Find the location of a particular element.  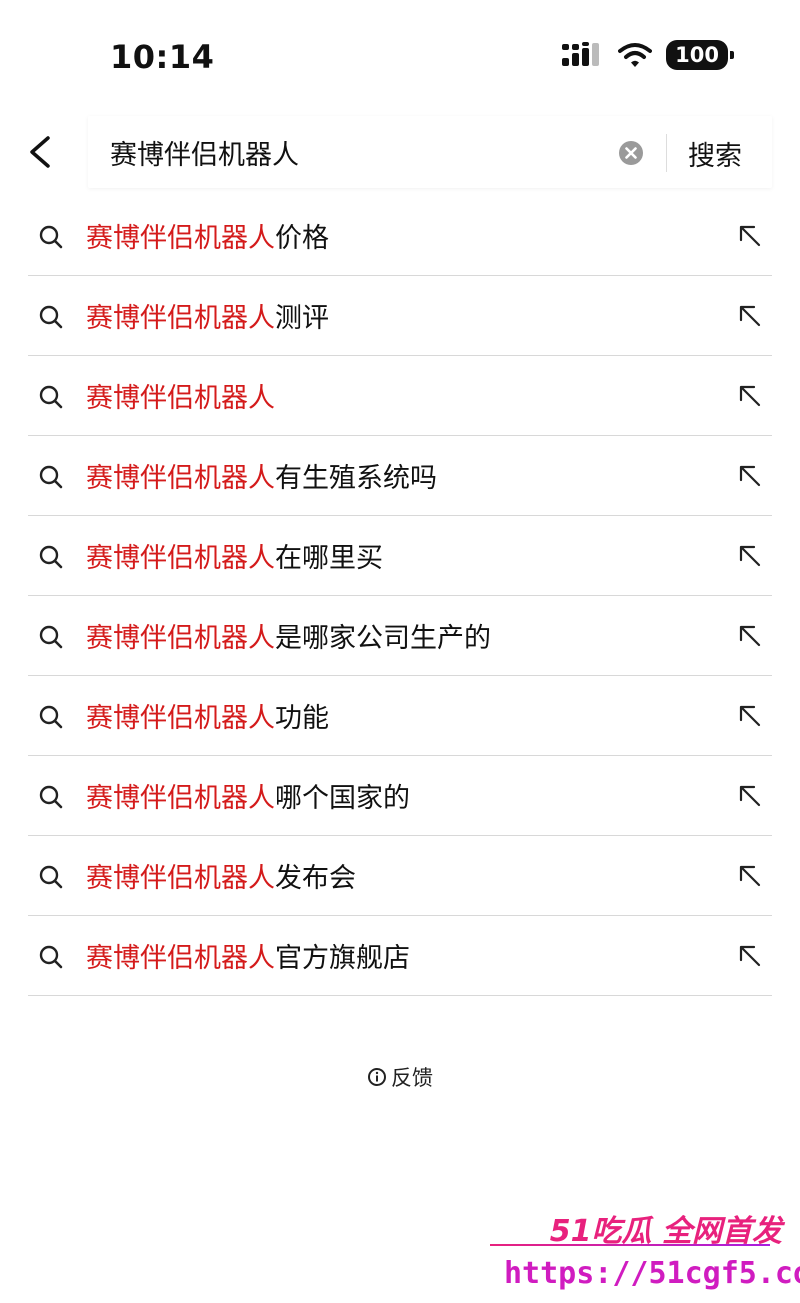

chevron-left-icon is located at coordinates (42, 152).